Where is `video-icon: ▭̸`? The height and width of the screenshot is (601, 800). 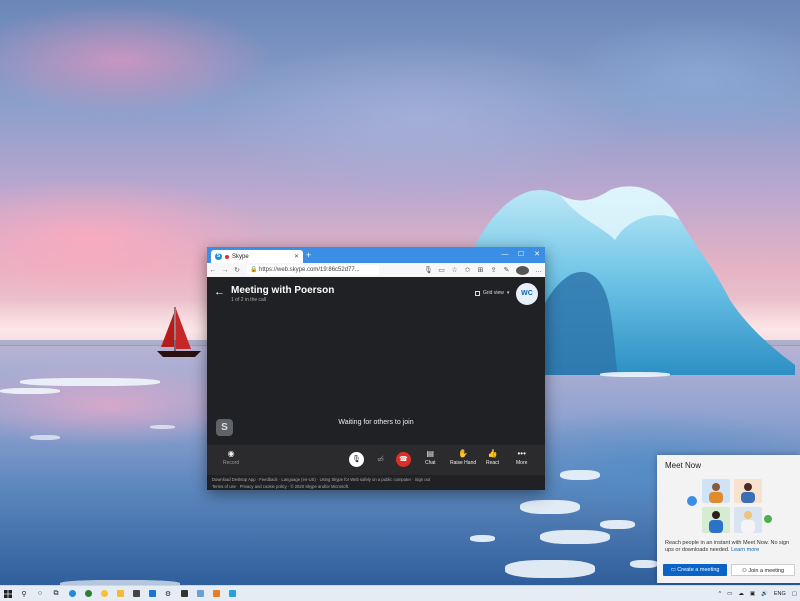 video-icon: ▭̸ is located at coordinates (380, 459).